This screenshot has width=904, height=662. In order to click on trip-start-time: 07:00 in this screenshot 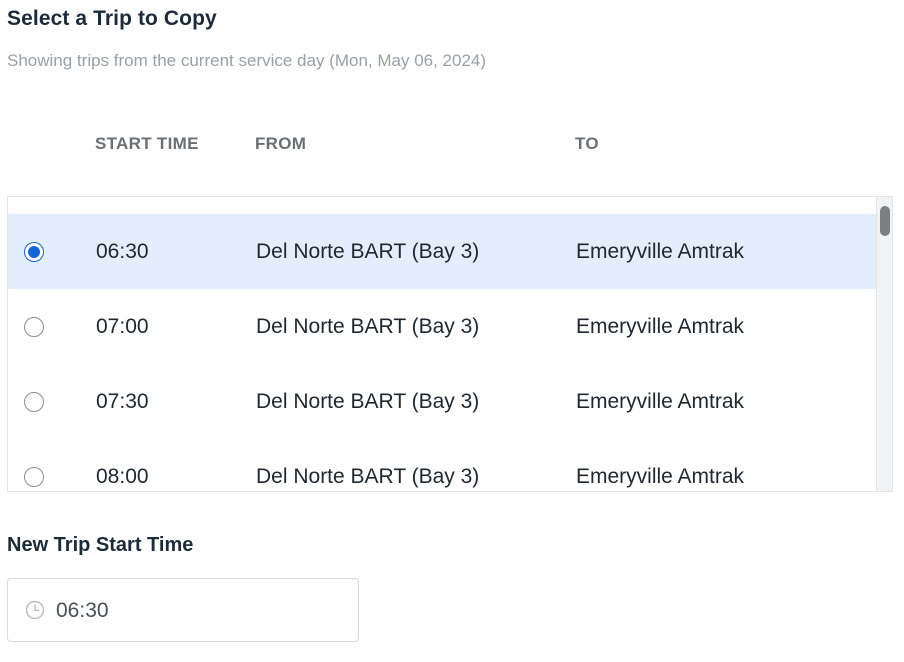, I will do `click(122, 326)`.